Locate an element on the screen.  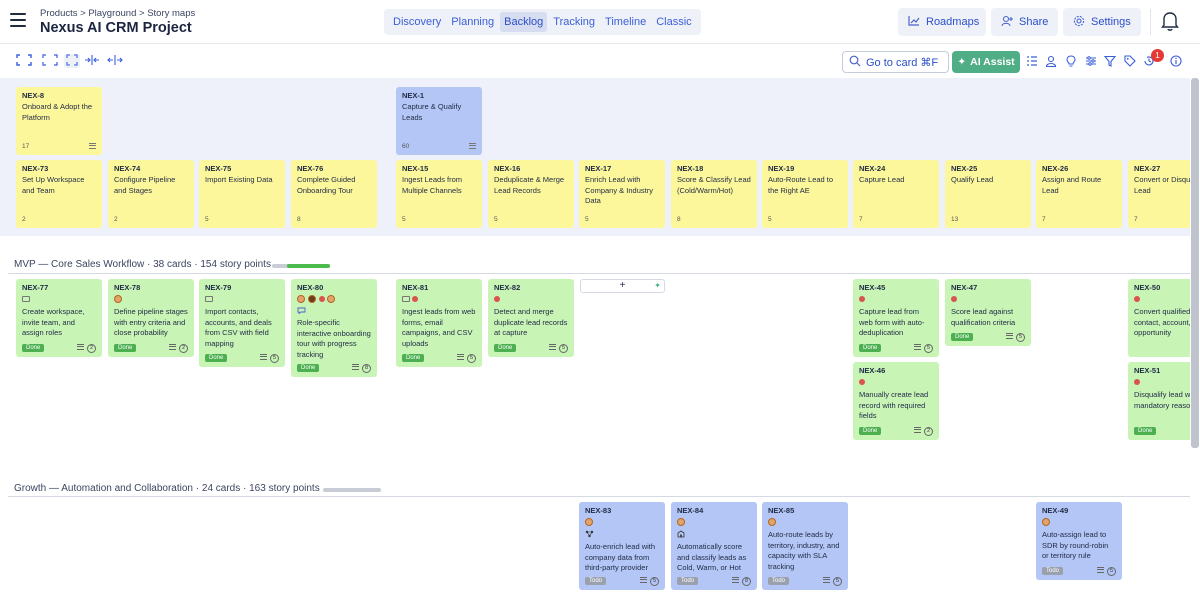
gear-icon is located at coordinates (1079, 22).